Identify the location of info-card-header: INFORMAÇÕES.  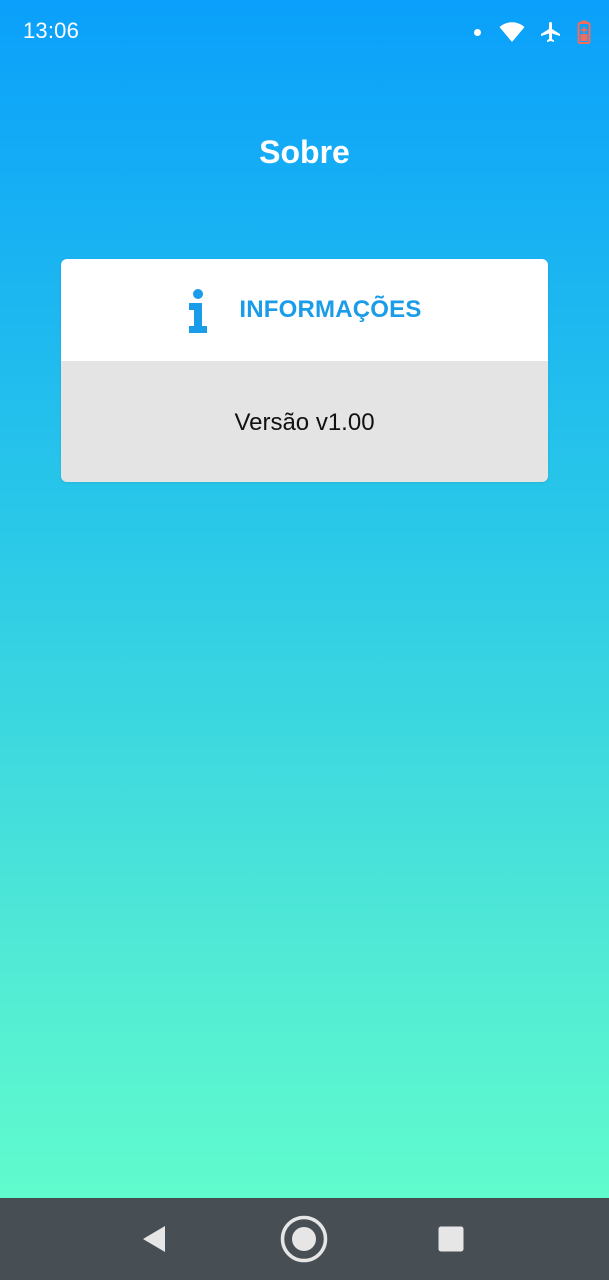
(304, 310).